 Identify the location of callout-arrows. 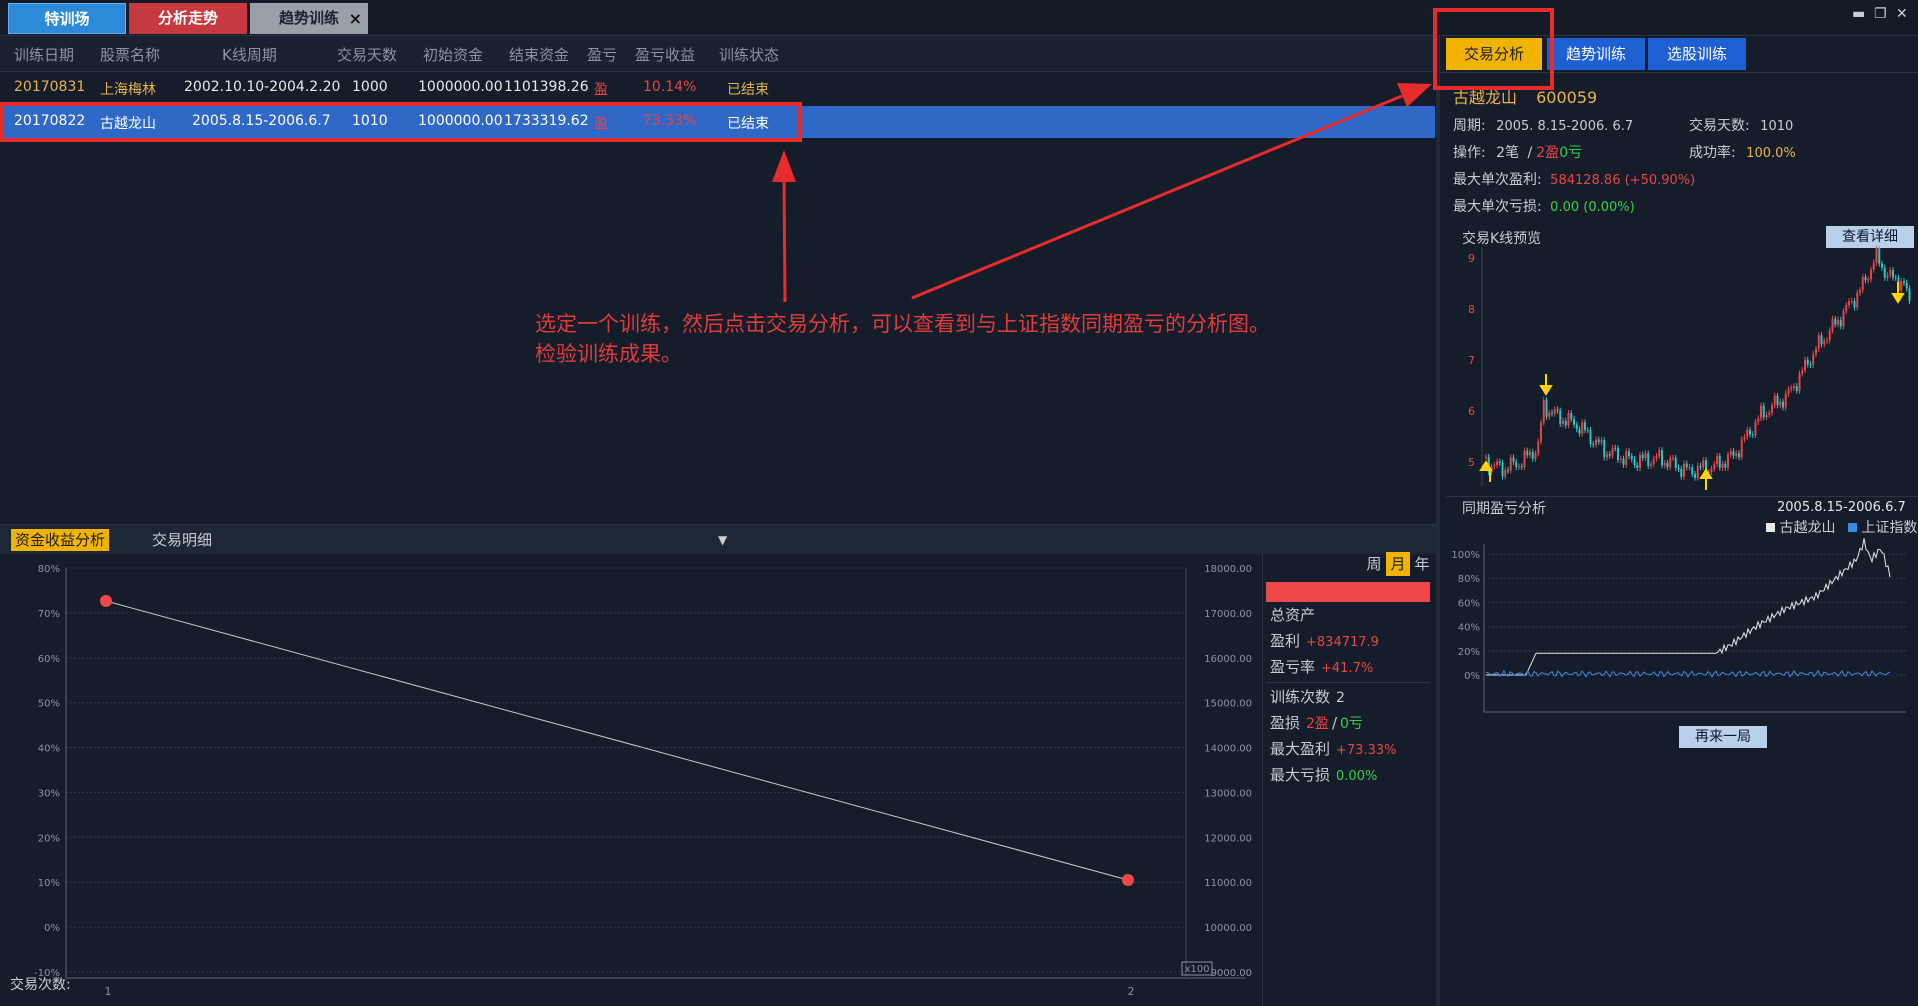
(1102, 193).